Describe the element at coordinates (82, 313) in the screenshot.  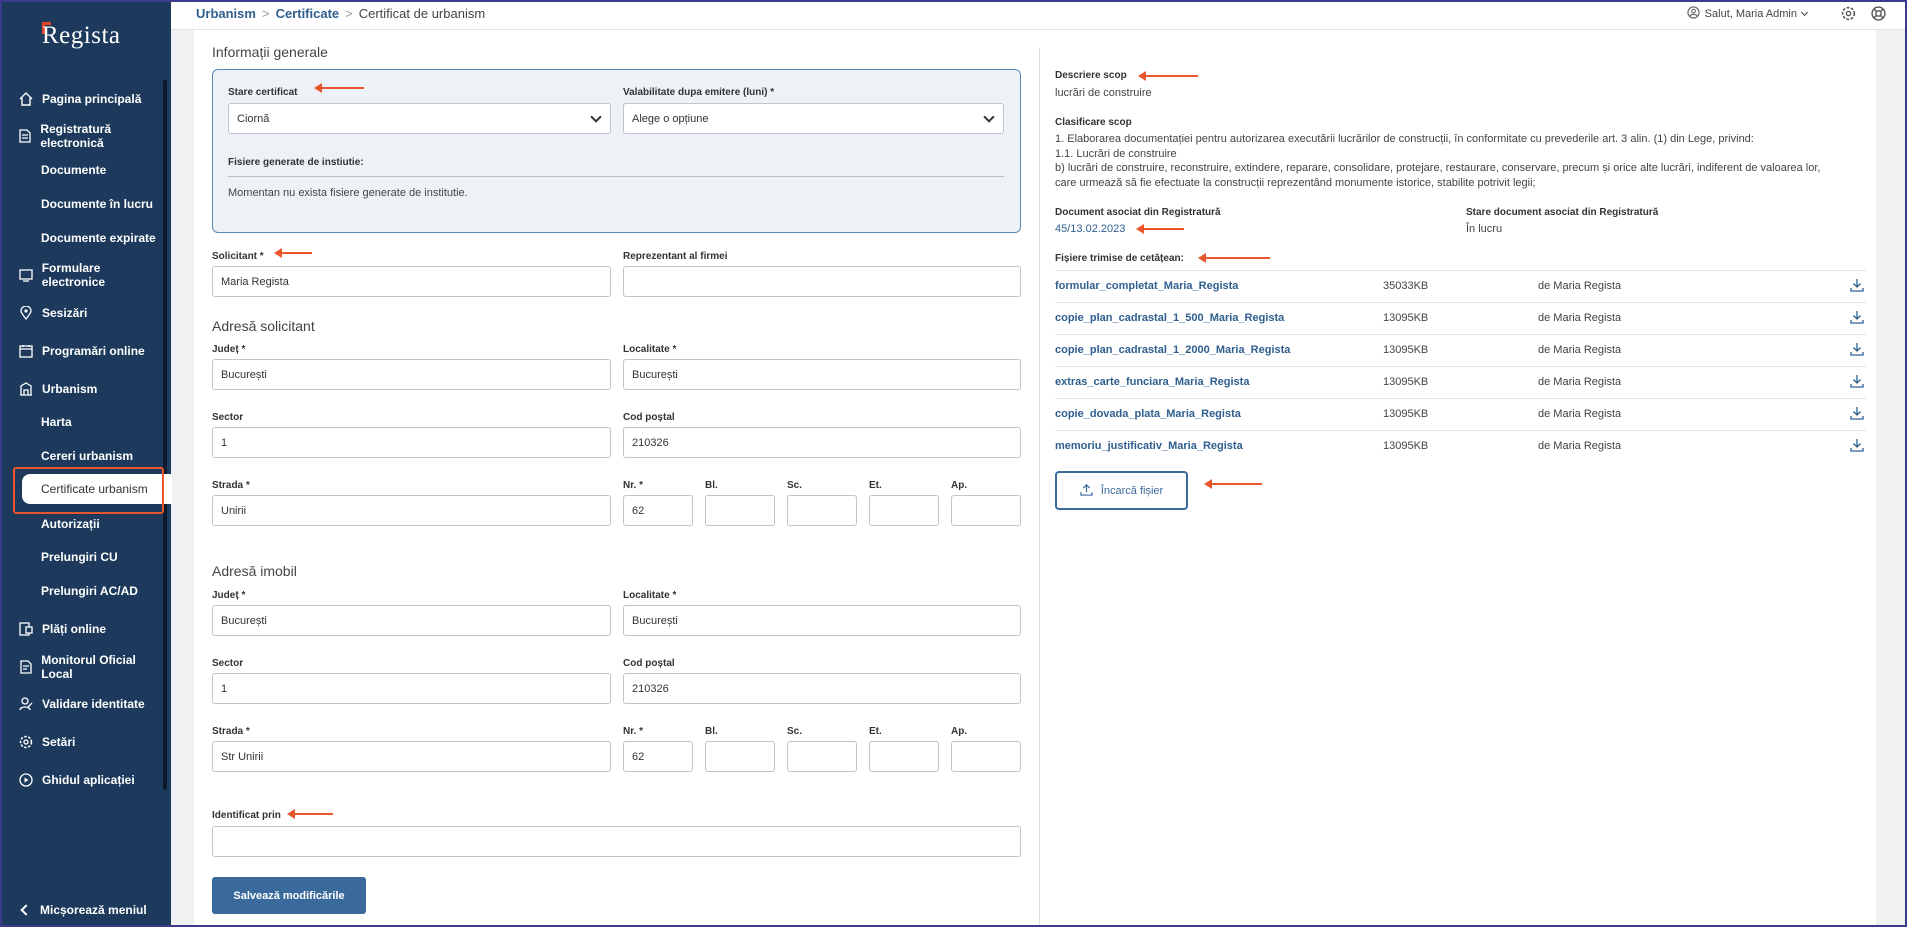
I see `sidebar-item-sesizari: Sesizări` at that location.